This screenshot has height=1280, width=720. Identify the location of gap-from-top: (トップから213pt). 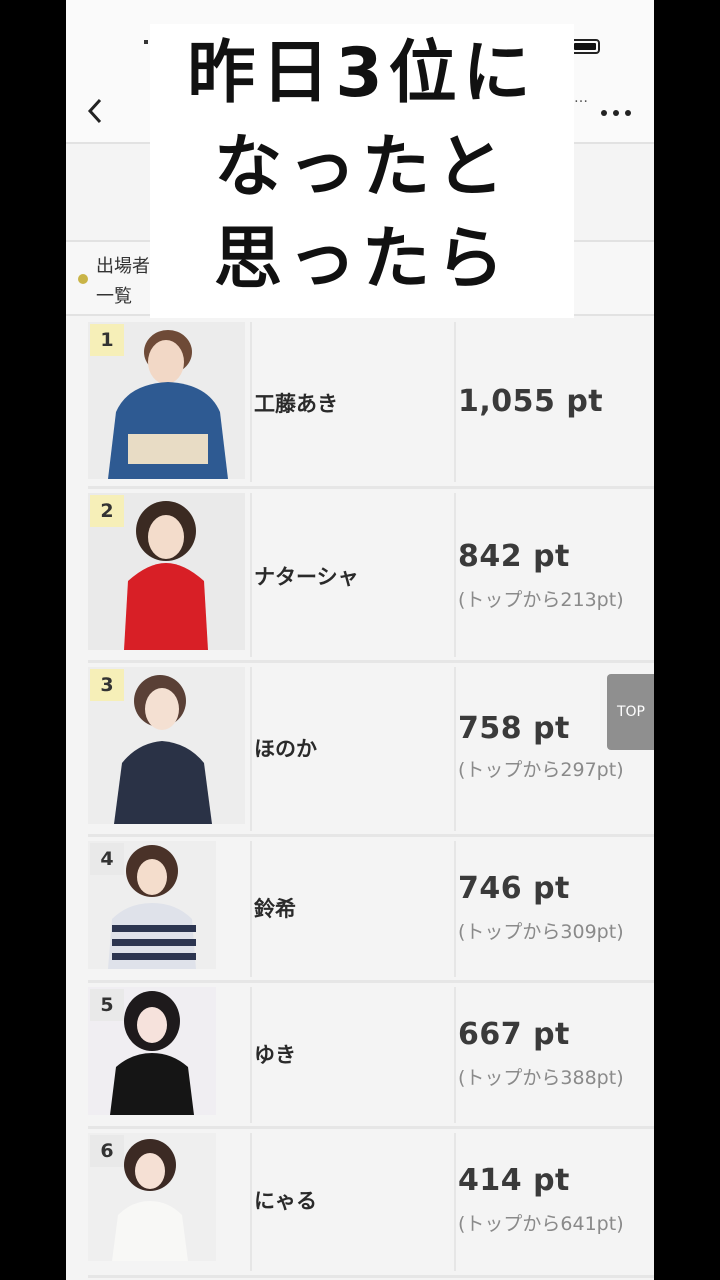
(541, 600).